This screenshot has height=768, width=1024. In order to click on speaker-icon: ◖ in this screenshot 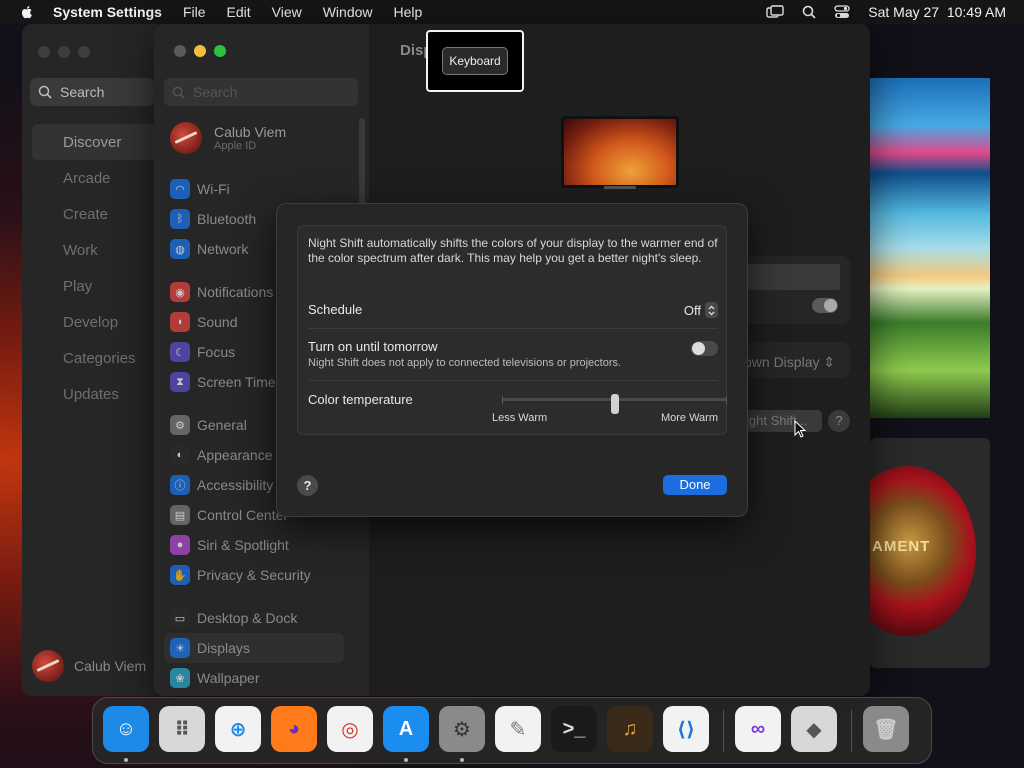, I will do `click(180, 322)`.